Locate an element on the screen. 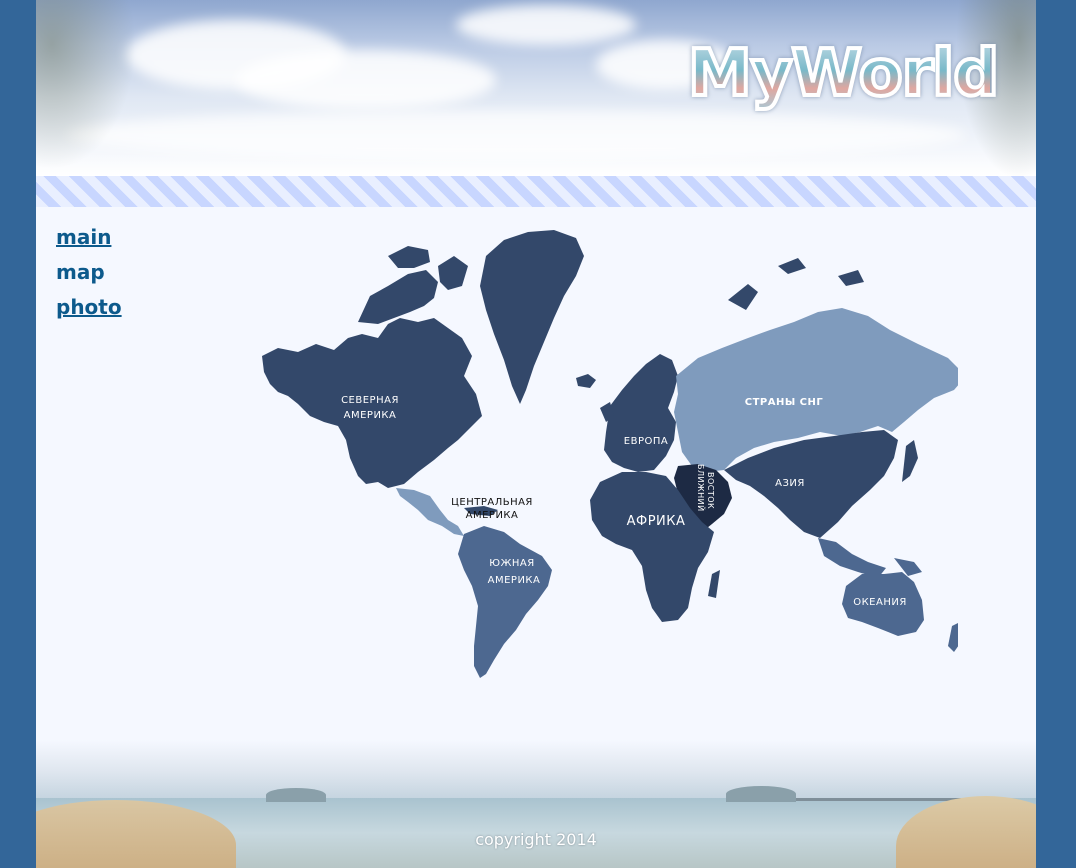 The image size is (1076, 868). region-central-america is located at coordinates (430, 512).